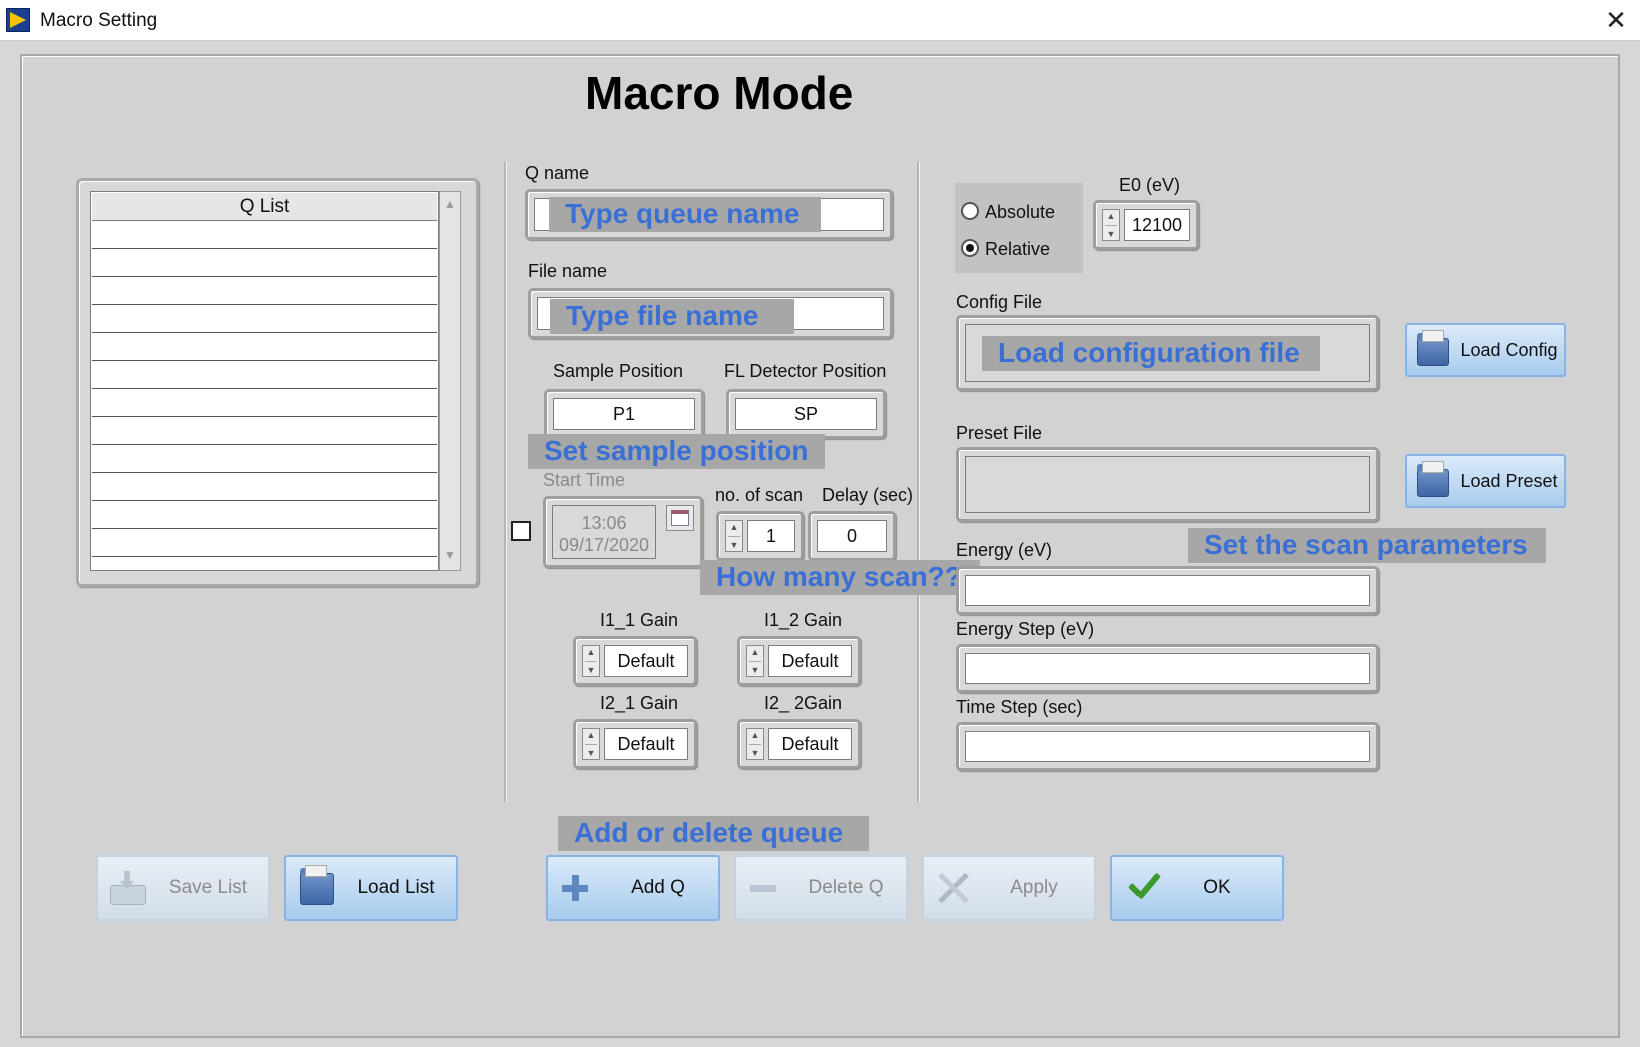  What do you see at coordinates (1111, 225) in the screenshot?
I see `e0-spinner: ▲ ▼` at bounding box center [1111, 225].